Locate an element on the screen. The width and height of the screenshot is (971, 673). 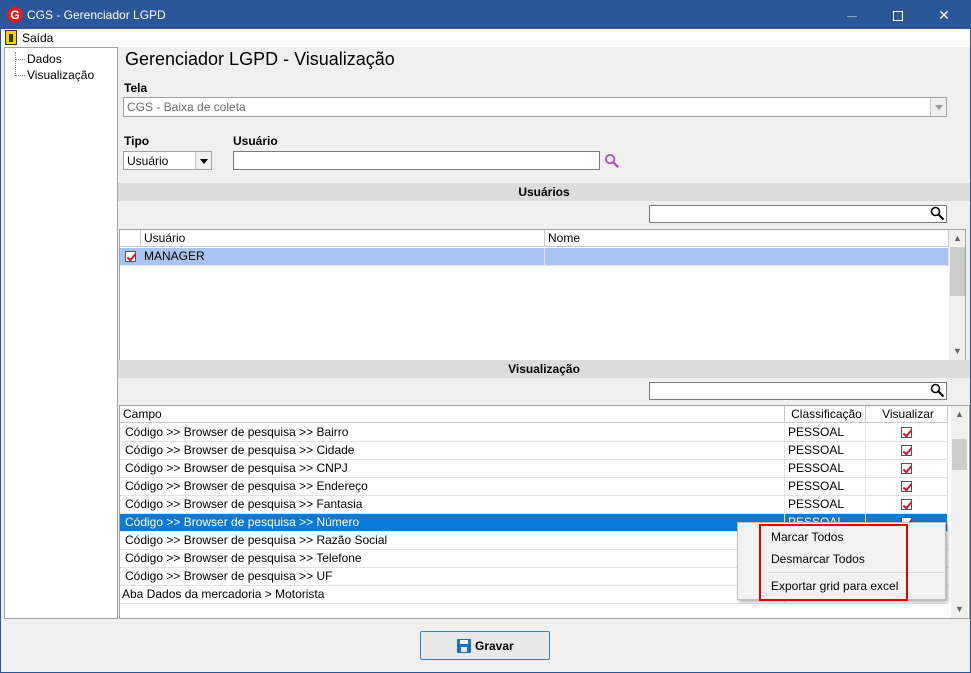
menu-bar: Saída is located at coordinates (485, 38).